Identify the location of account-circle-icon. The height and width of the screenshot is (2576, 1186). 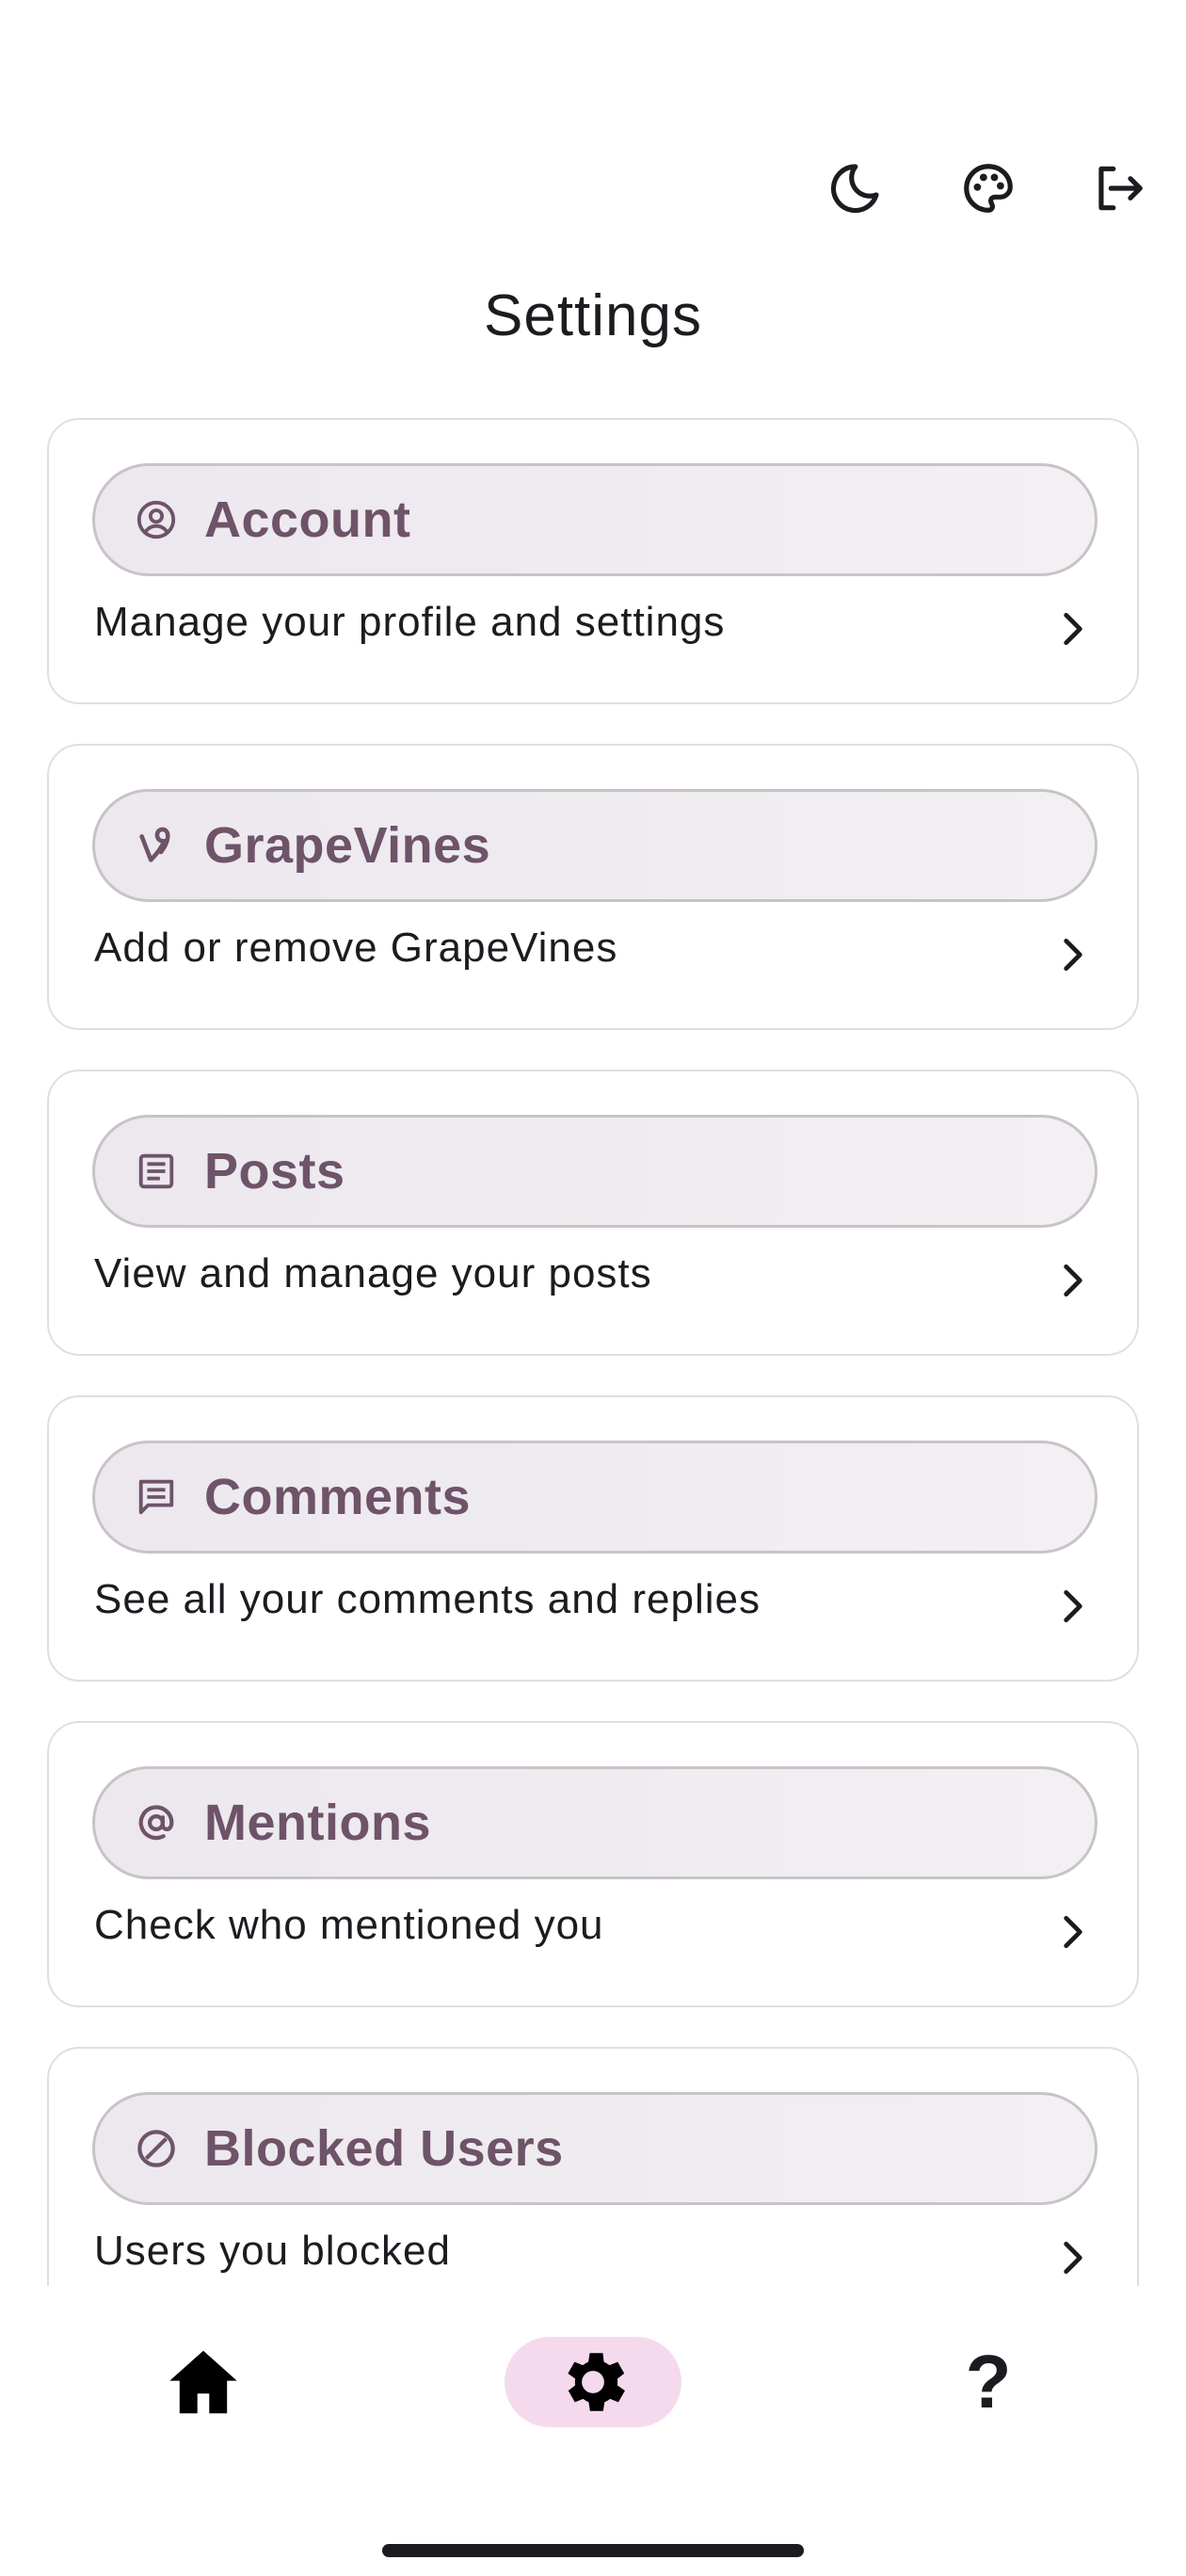
(156, 519).